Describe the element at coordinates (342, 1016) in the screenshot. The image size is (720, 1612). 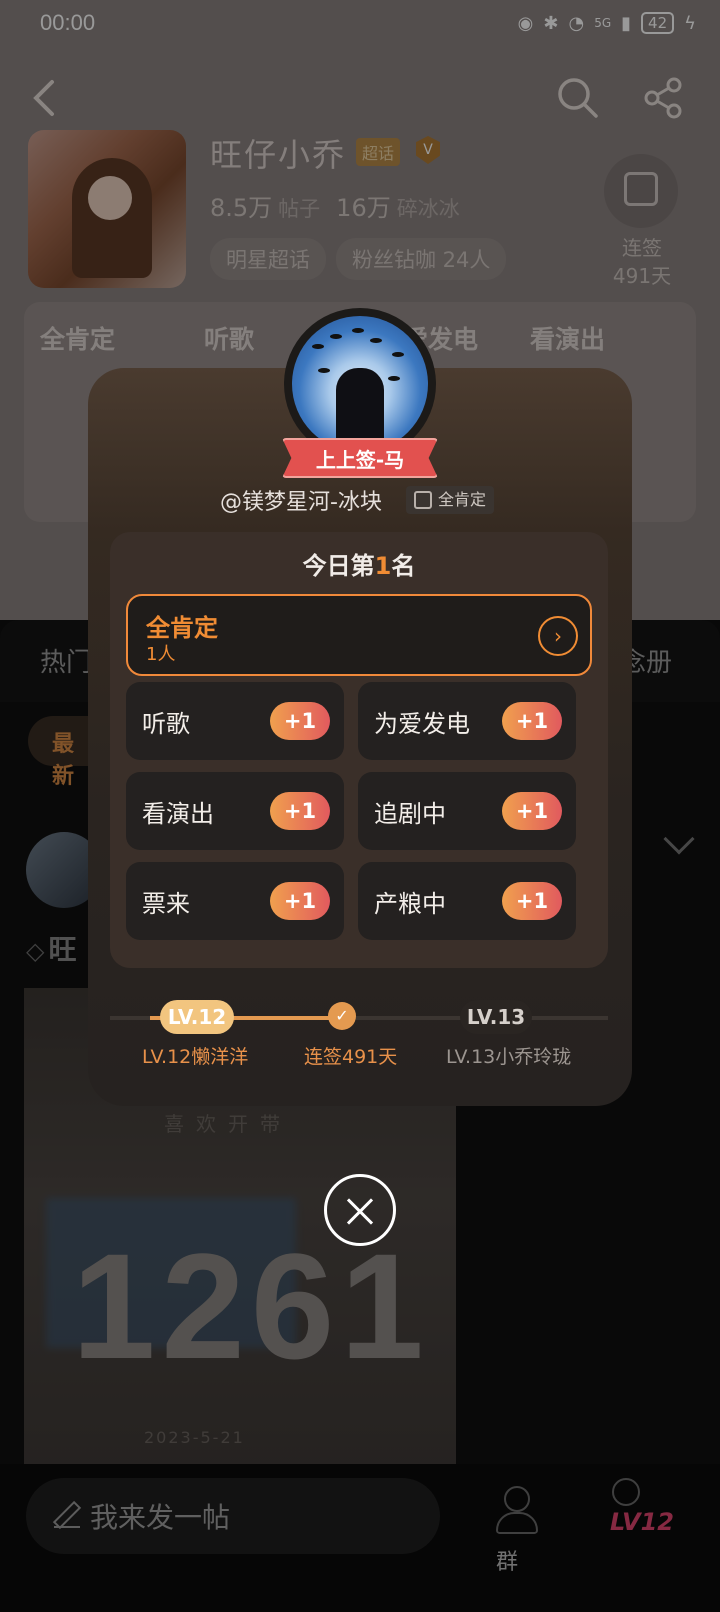
I see `check-icon: ✓` at that location.